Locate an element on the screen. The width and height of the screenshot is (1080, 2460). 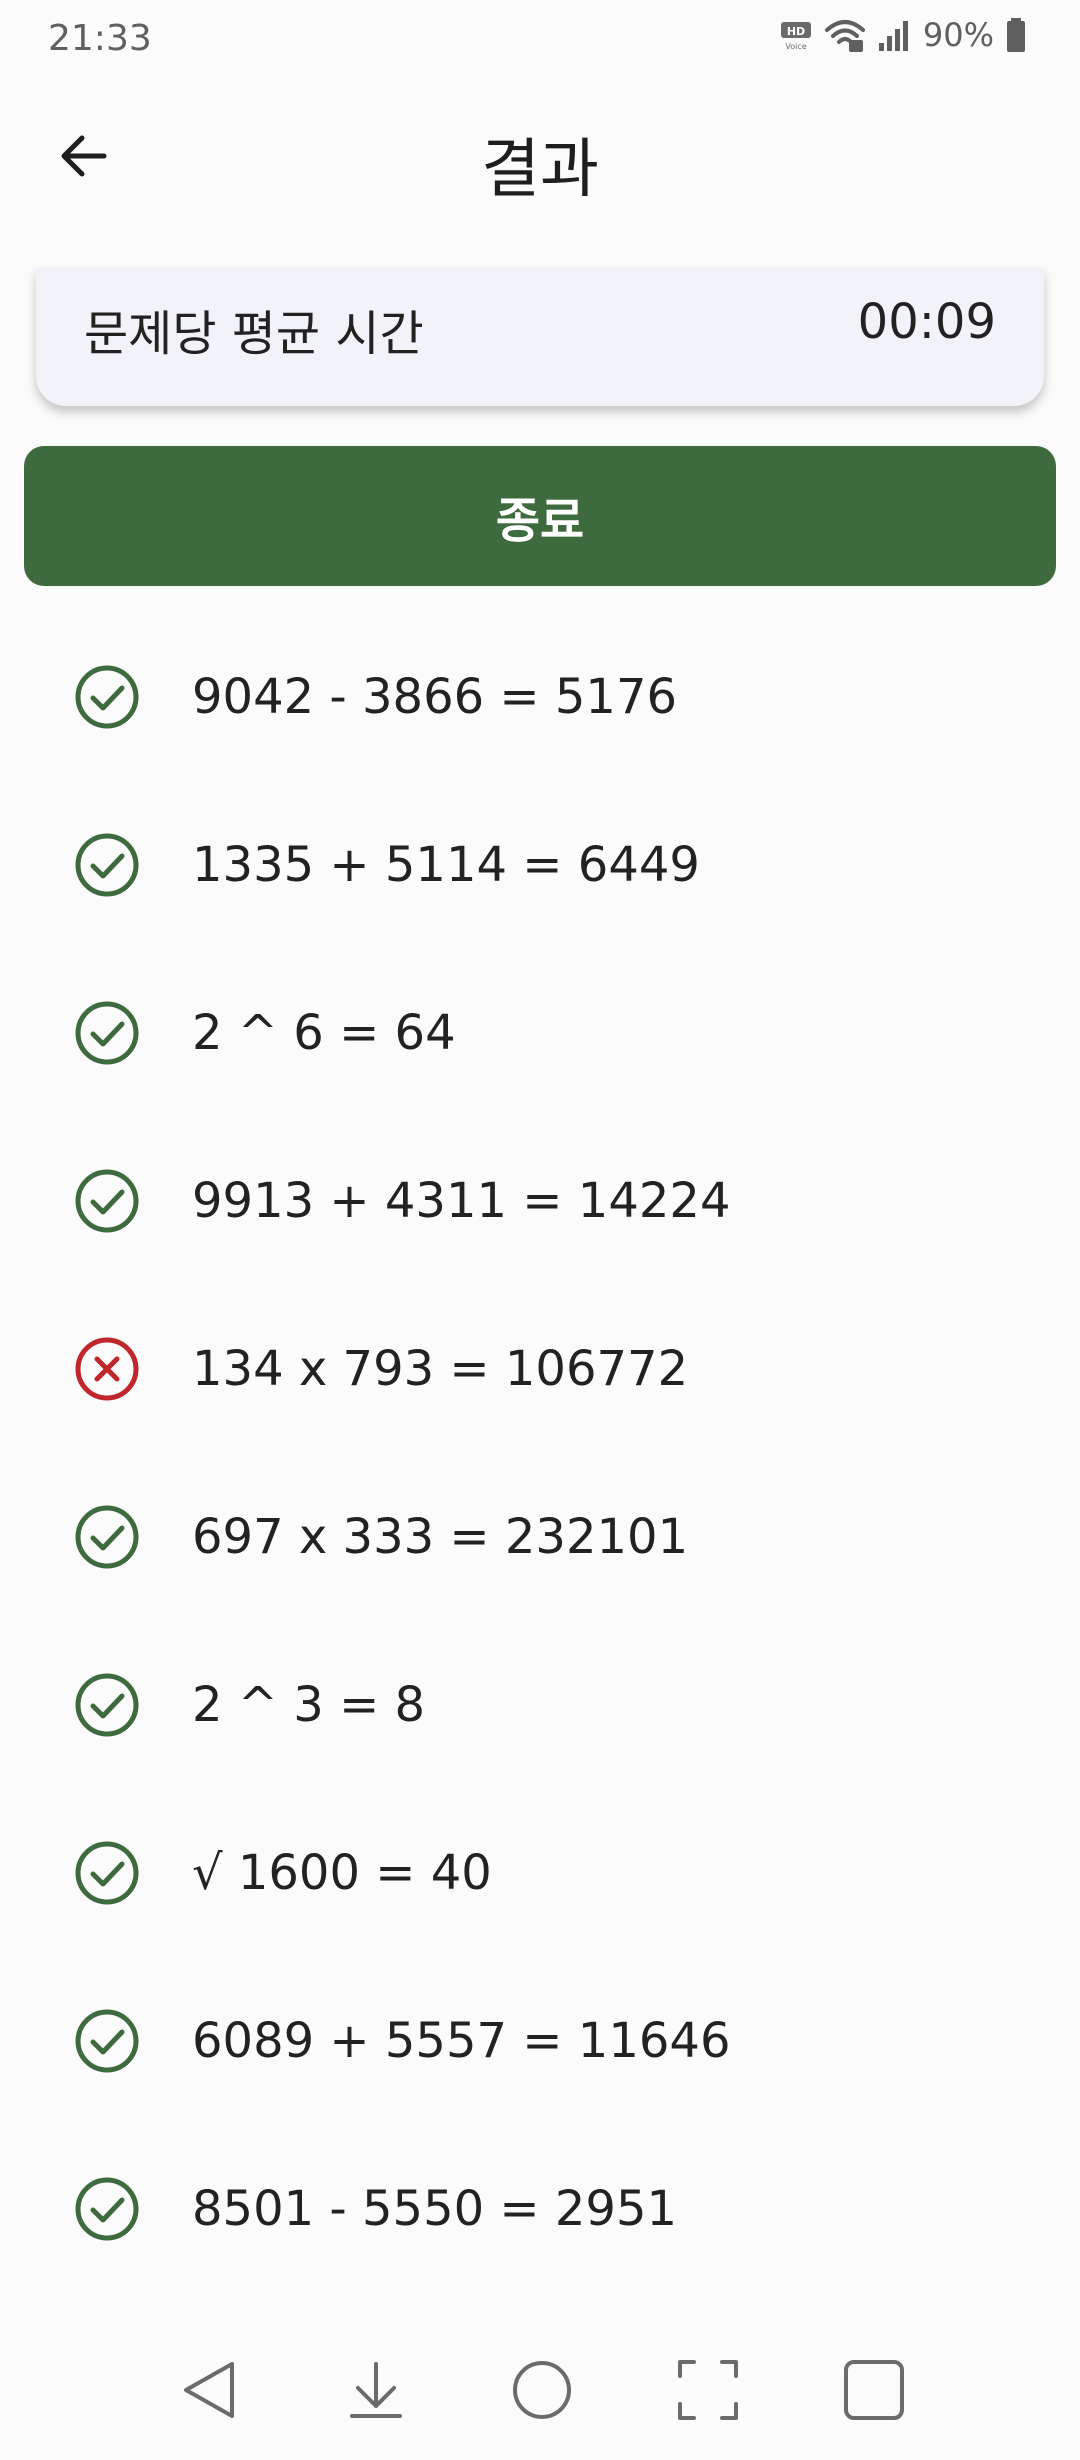
page-title: 결과 is located at coordinates (540, 170).